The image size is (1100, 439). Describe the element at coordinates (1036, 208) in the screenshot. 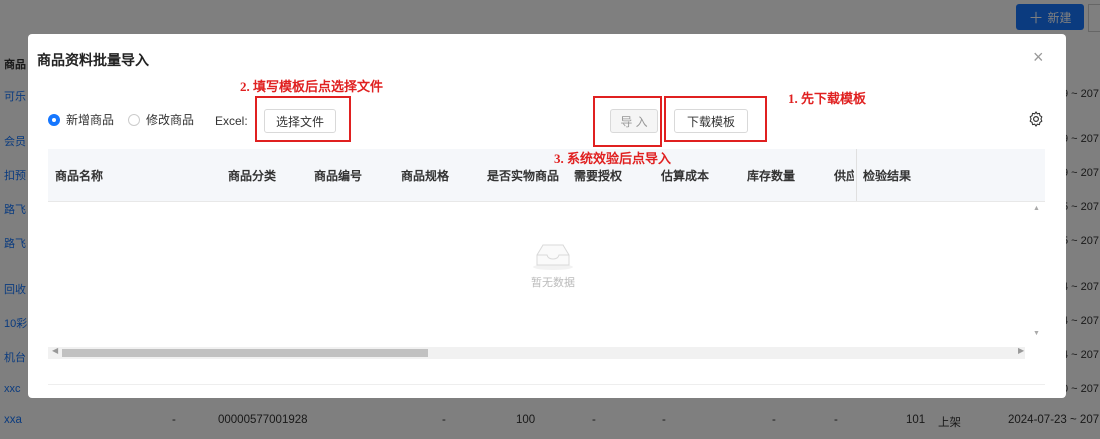

I see `scroll-up-arrow-icon: ▲` at that location.